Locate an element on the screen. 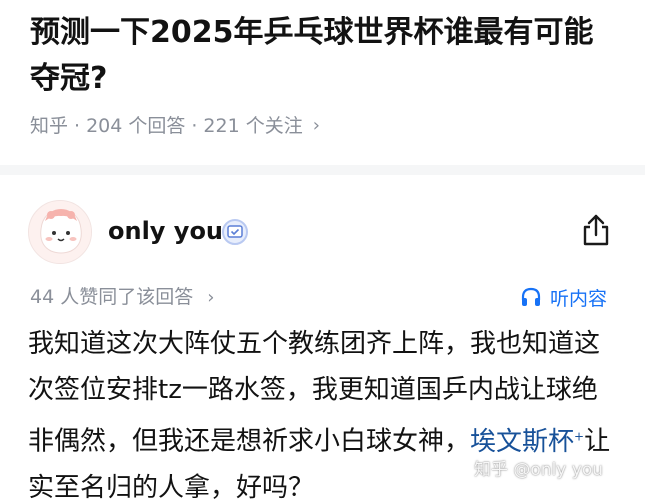 This screenshot has height=500, width=645. avatar-illustration-icon is located at coordinates (60, 232).